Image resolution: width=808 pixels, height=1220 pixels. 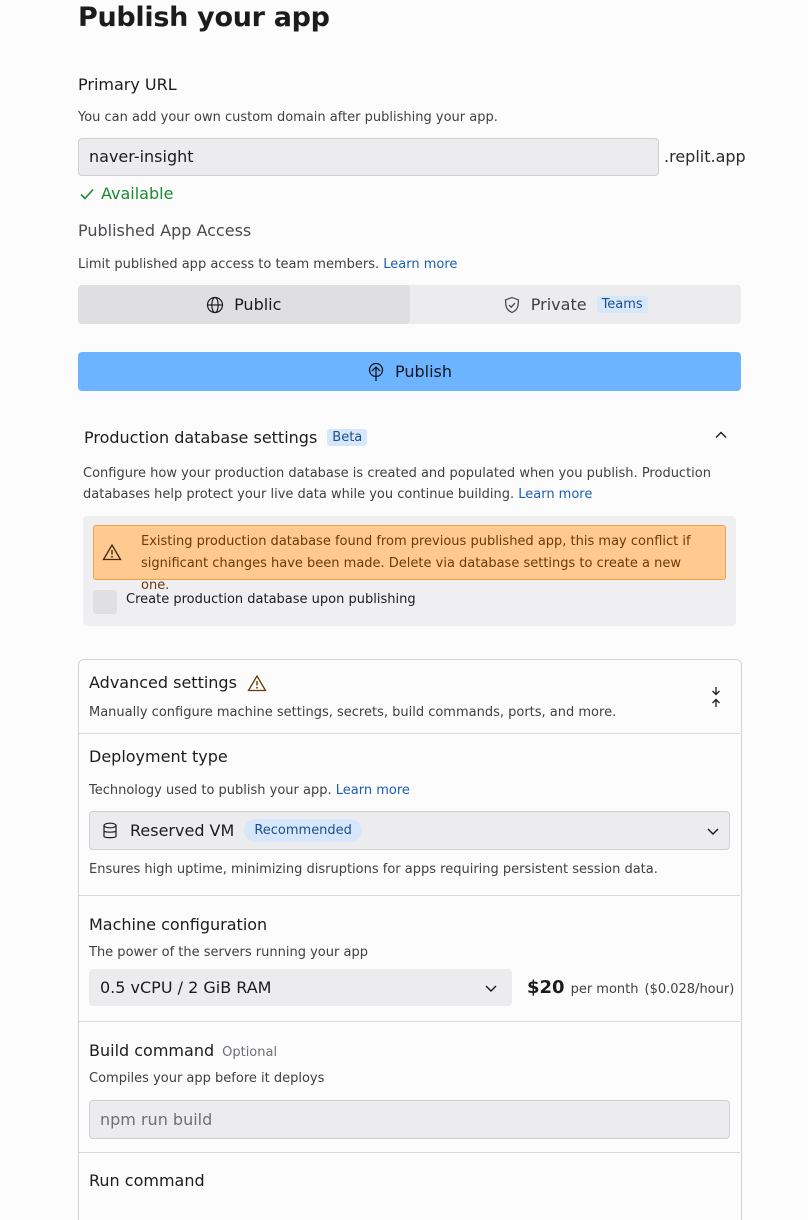 I want to click on machine-price: $20 per month ($0.028/hour), so click(x=630, y=987).